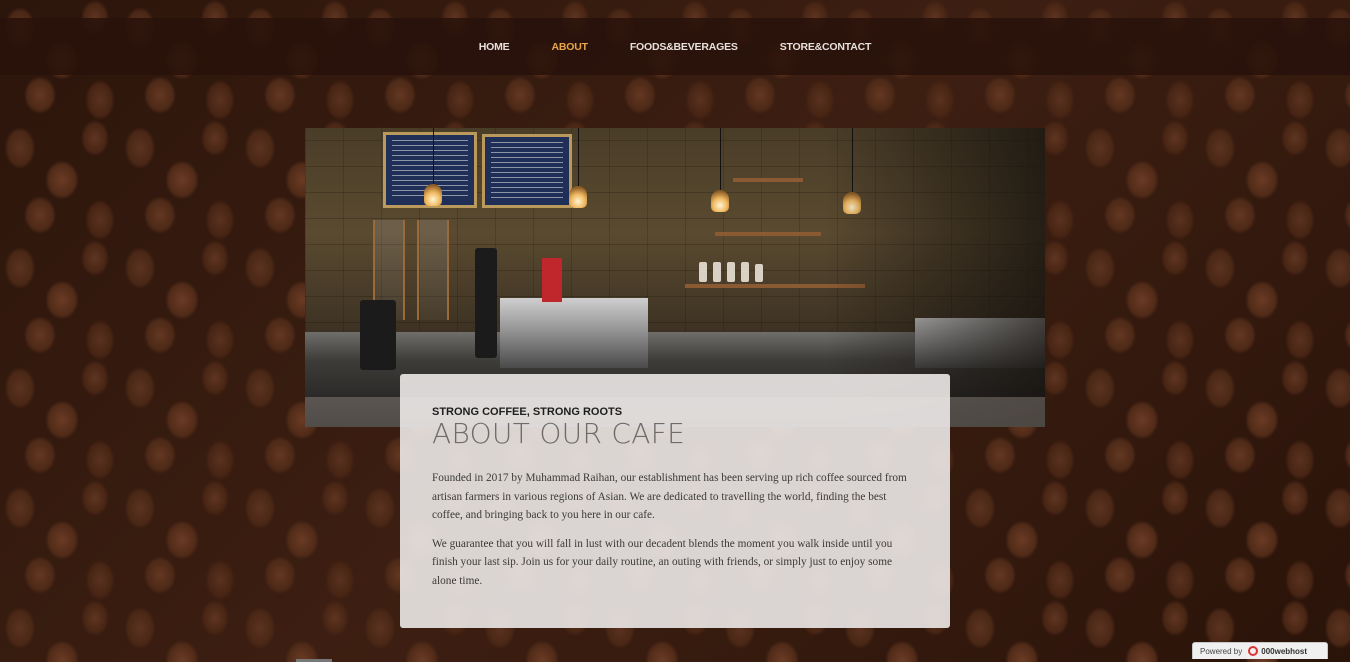  What do you see at coordinates (433, 270) in the screenshot?
I see `cold-brew-tower` at bounding box center [433, 270].